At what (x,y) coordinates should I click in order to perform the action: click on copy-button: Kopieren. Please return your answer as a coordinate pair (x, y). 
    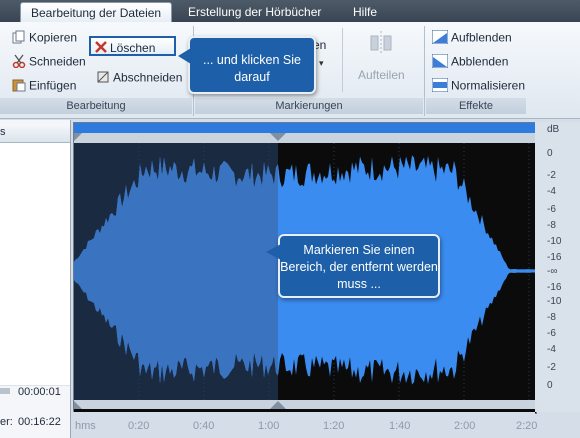
    Looking at the image, I should click on (44, 38).